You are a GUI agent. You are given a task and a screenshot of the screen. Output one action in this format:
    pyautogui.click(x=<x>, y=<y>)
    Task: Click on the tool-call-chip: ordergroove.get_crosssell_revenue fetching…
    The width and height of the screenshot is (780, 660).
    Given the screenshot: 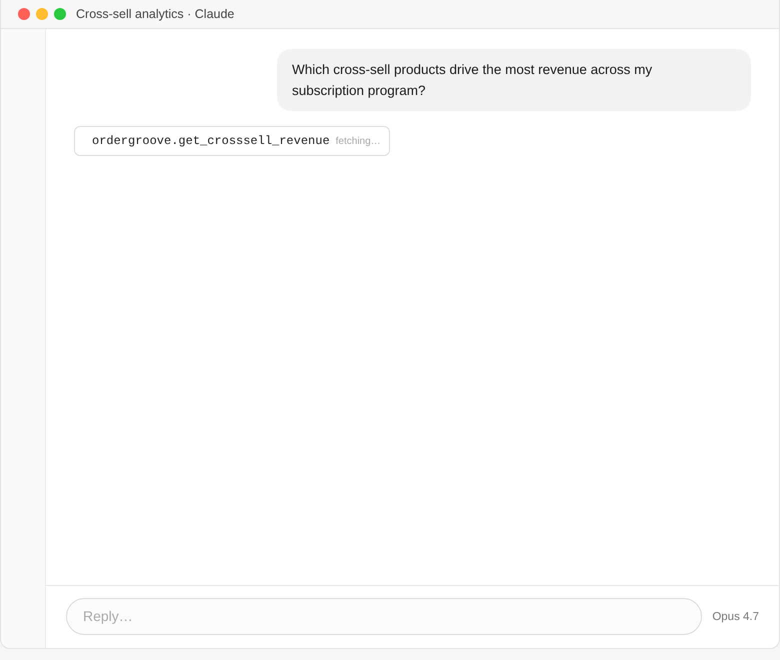 What is the action you would take?
    pyautogui.click(x=232, y=141)
    